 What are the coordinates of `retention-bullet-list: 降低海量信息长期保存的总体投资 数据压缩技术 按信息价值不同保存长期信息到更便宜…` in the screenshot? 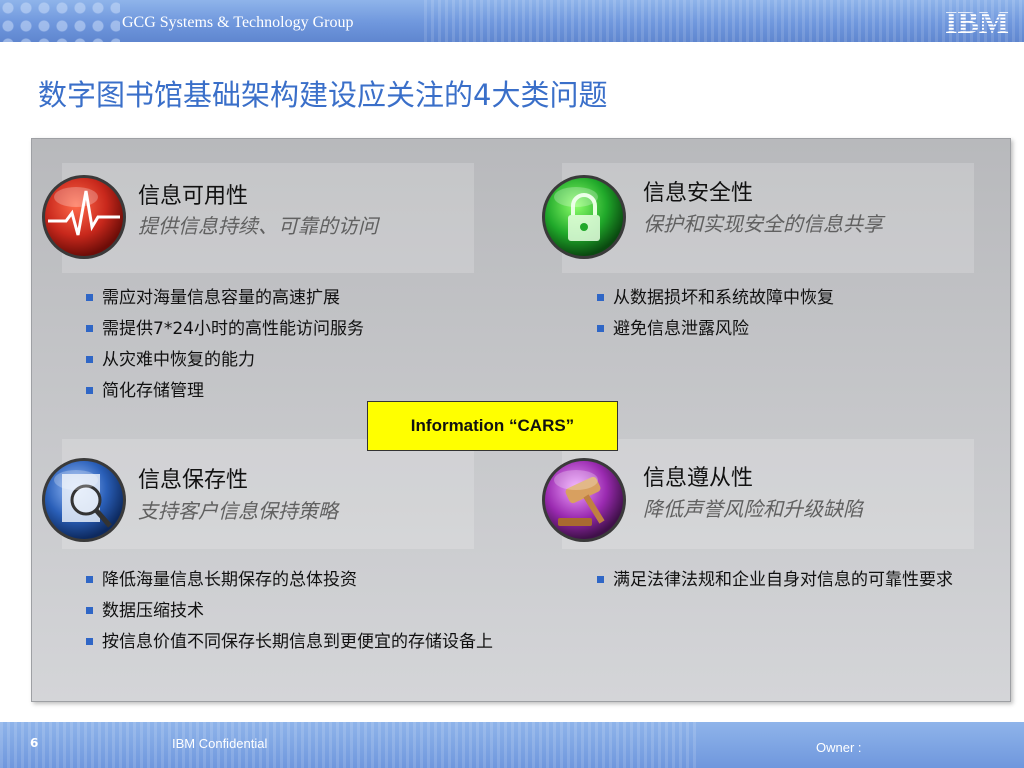 It's located at (316, 611).